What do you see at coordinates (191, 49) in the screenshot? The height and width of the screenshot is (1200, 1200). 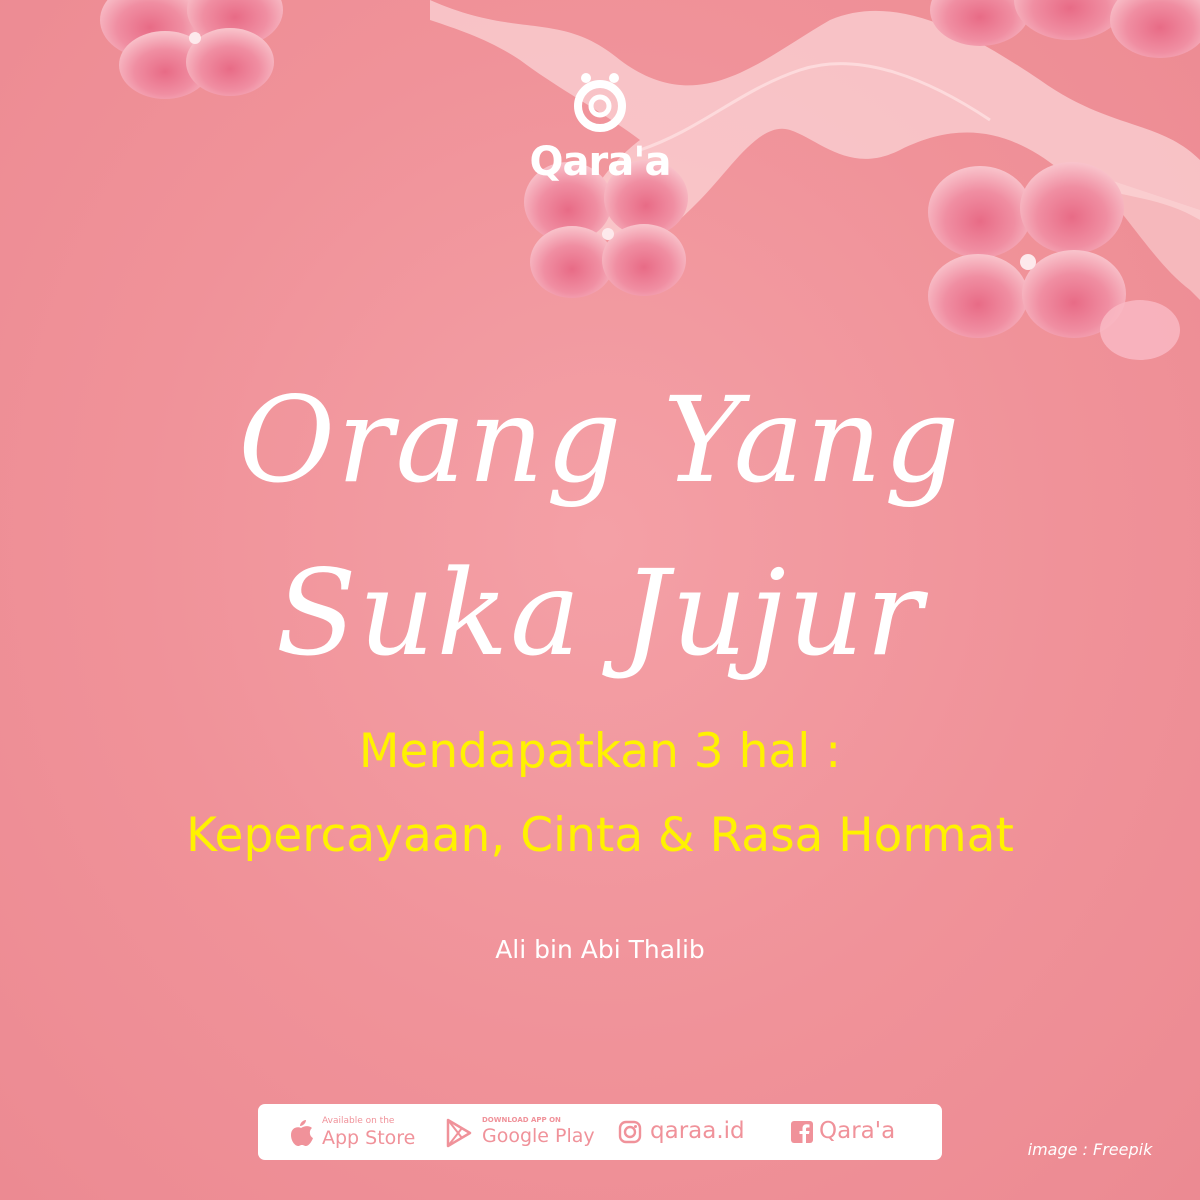 I see `flower-top-left` at bounding box center [191, 49].